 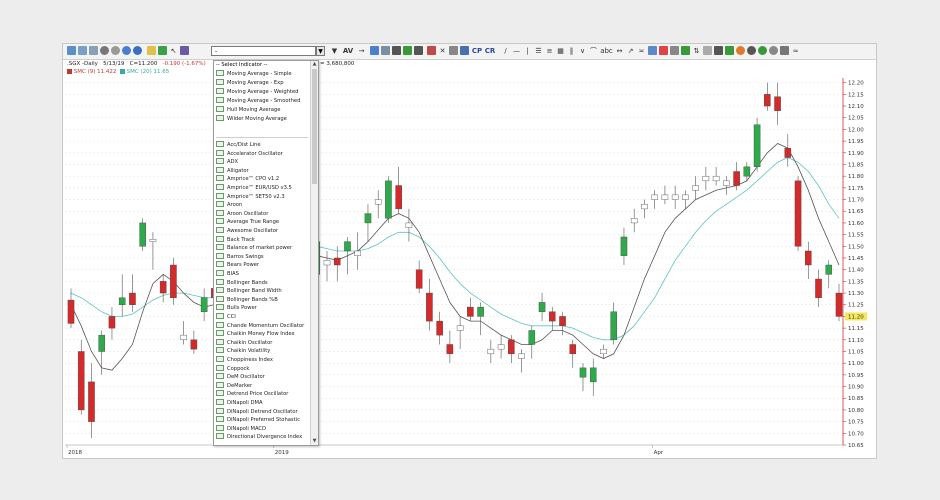 I want to click on close-icon: ✕, so click(x=442, y=51).